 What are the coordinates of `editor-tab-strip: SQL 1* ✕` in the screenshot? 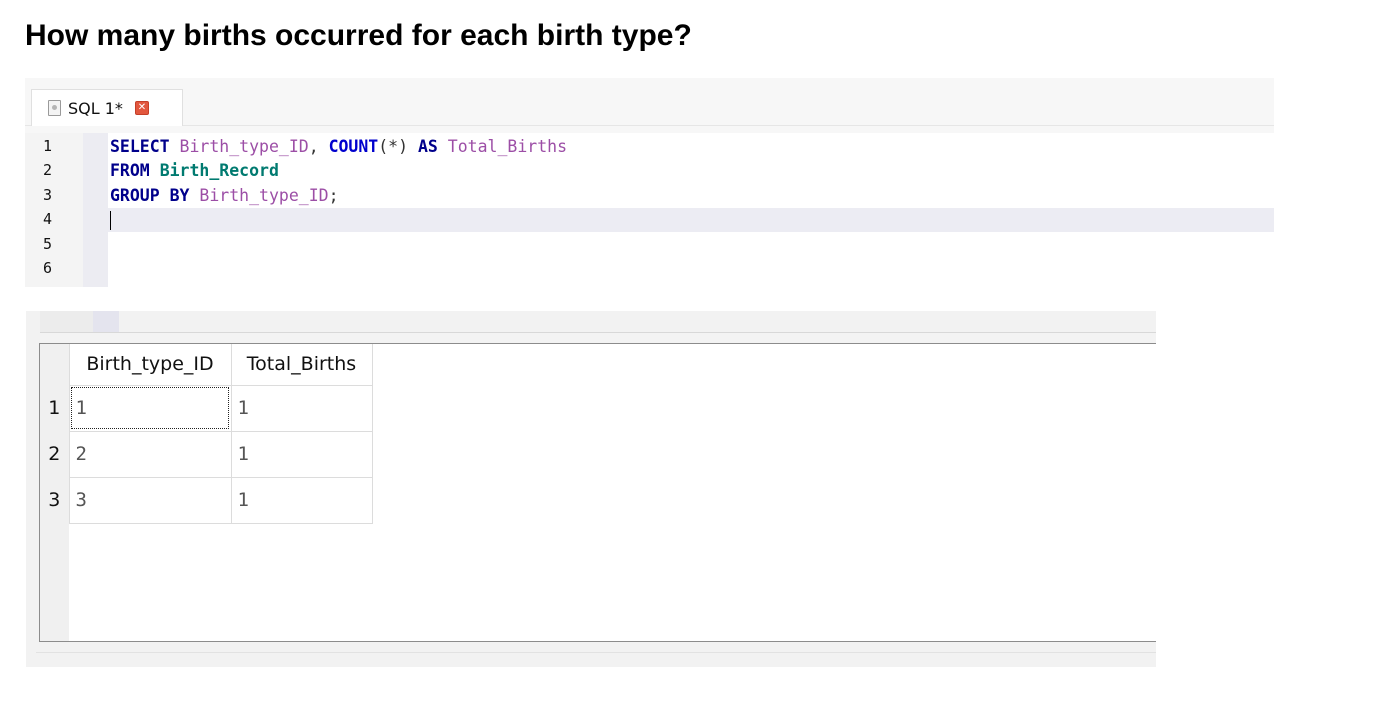 It's located at (649, 105).